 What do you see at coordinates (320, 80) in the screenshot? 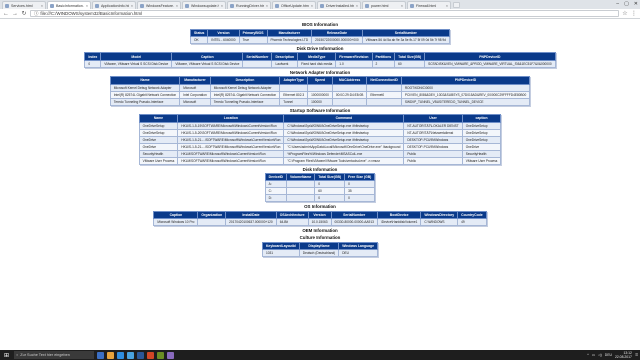
I see `column-header: Speed` at bounding box center [320, 80].